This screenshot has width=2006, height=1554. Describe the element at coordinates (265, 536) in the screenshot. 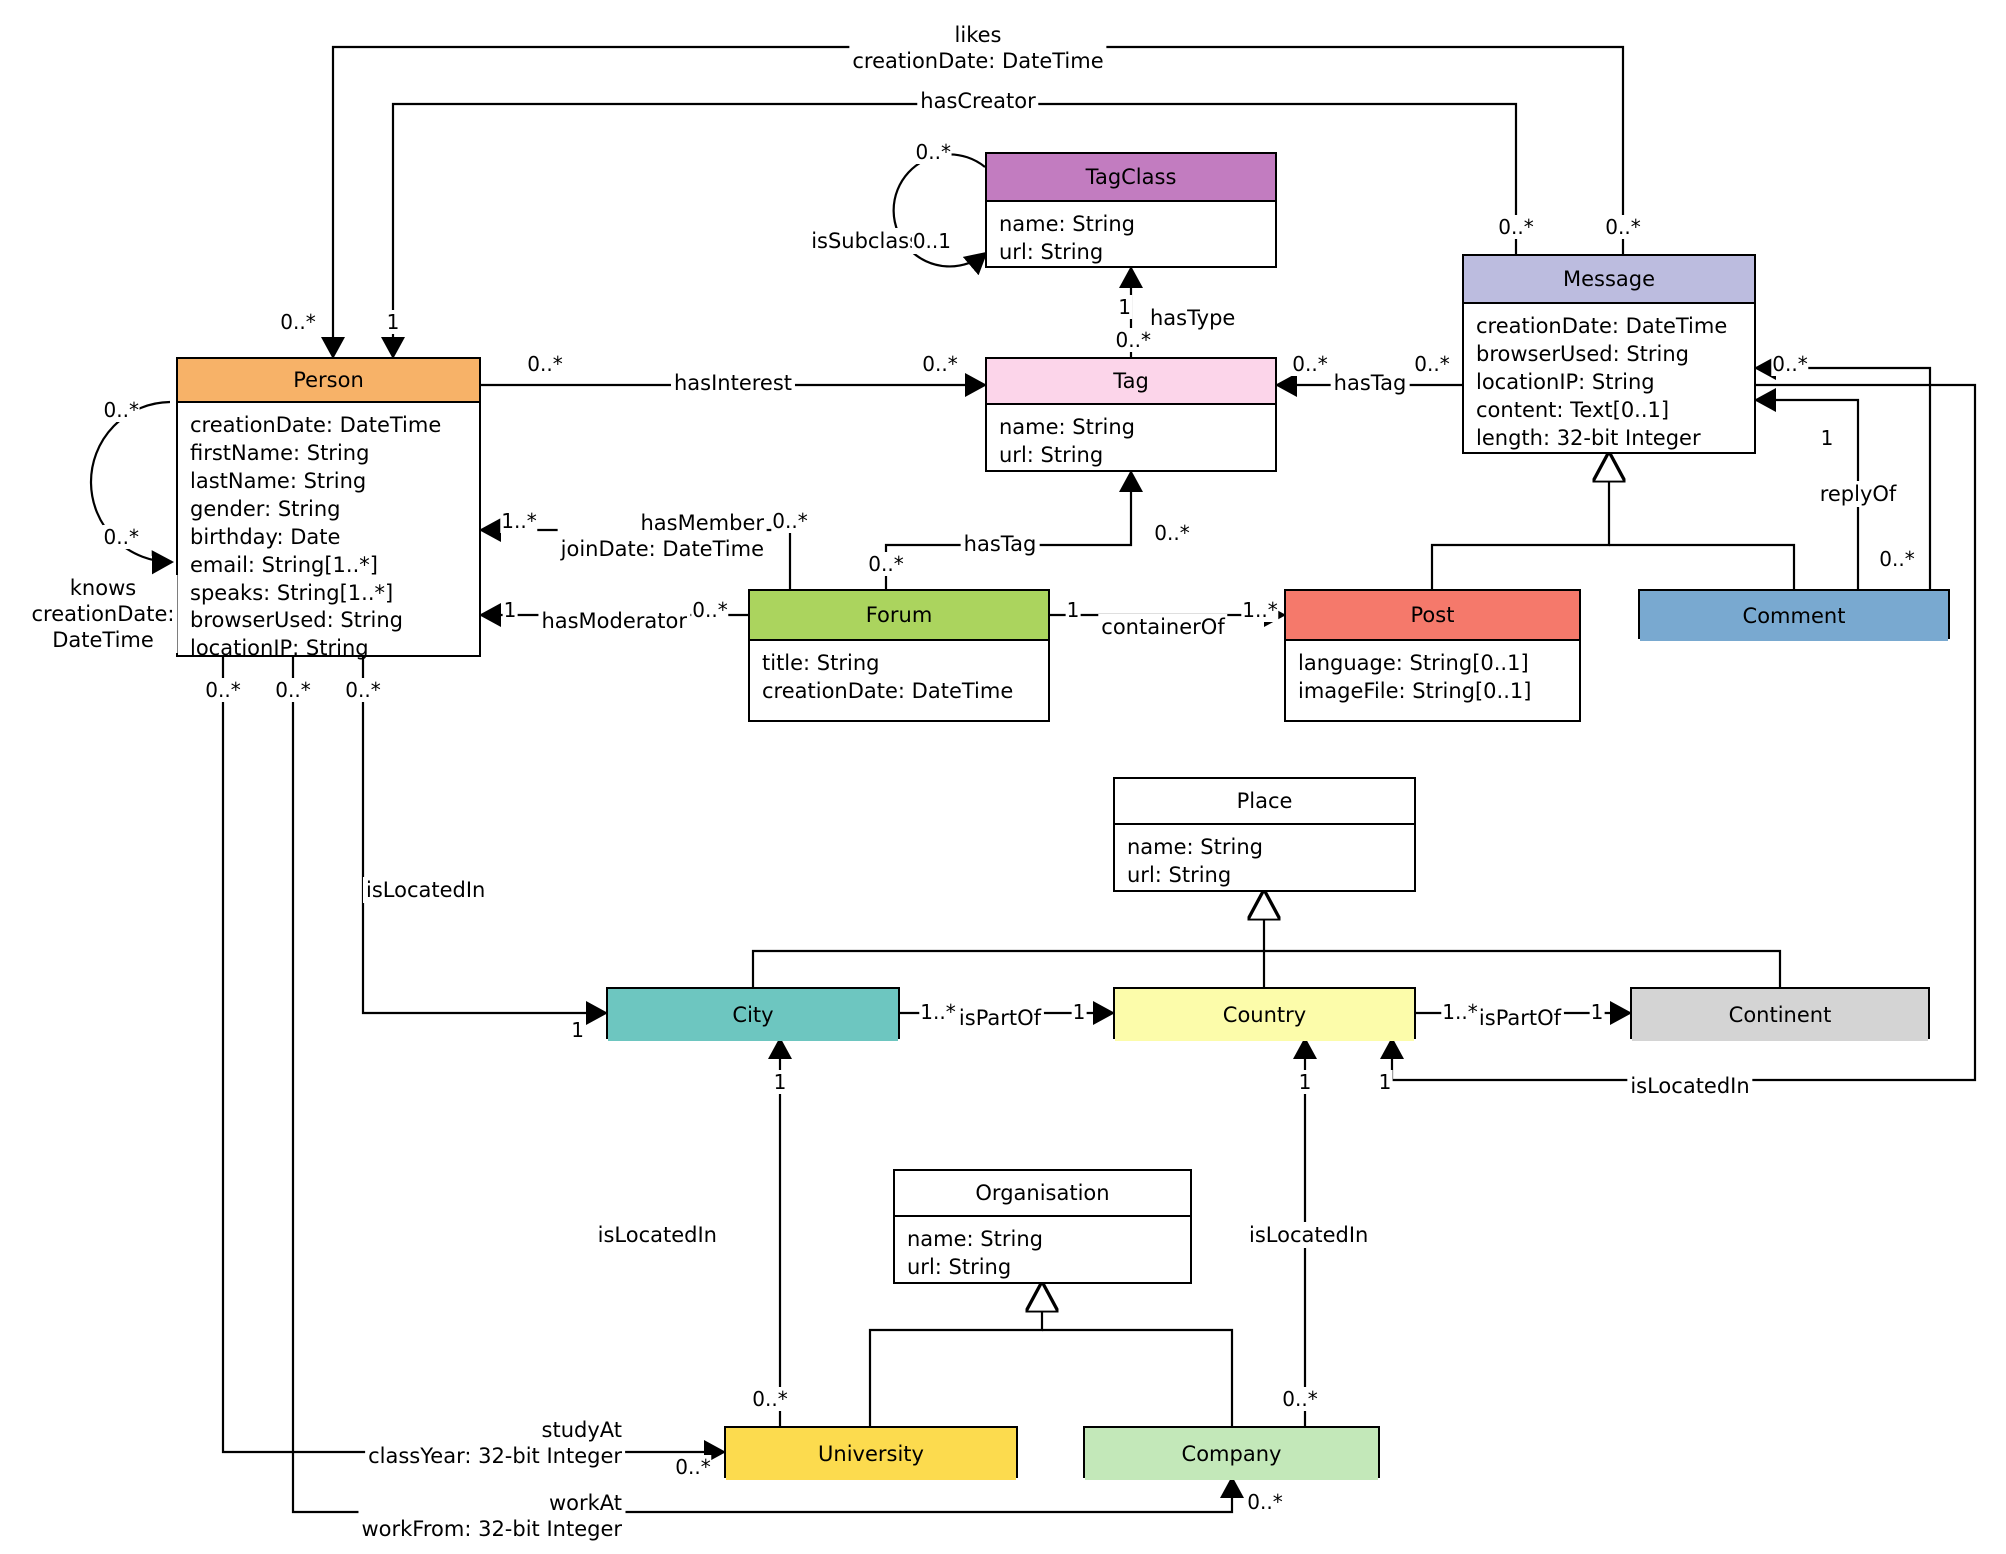

I see `attribute: birthday: Date` at that location.